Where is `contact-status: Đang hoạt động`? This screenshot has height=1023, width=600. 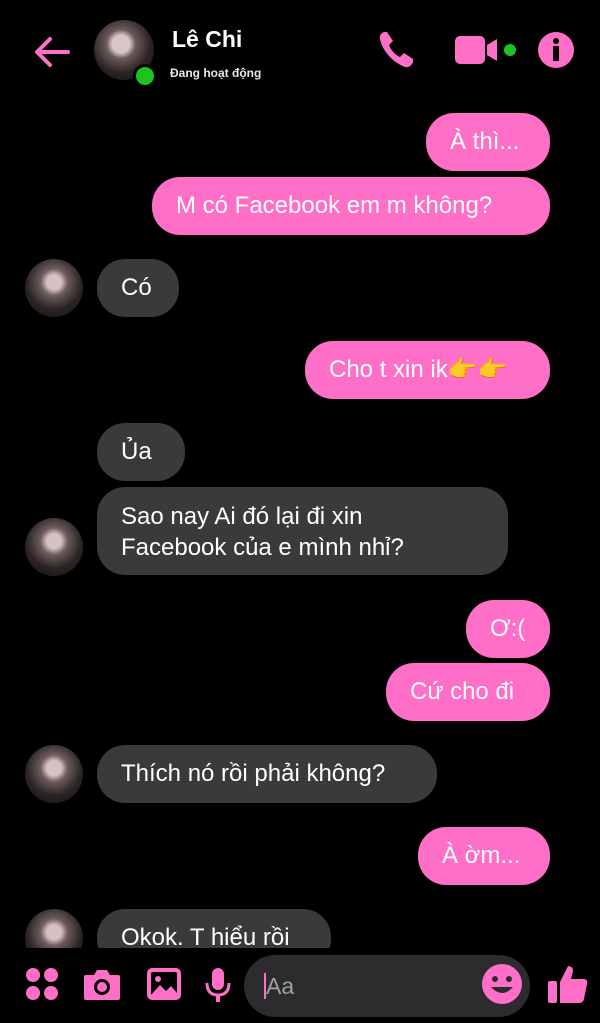
contact-status: Đang hoạt động is located at coordinates (216, 73).